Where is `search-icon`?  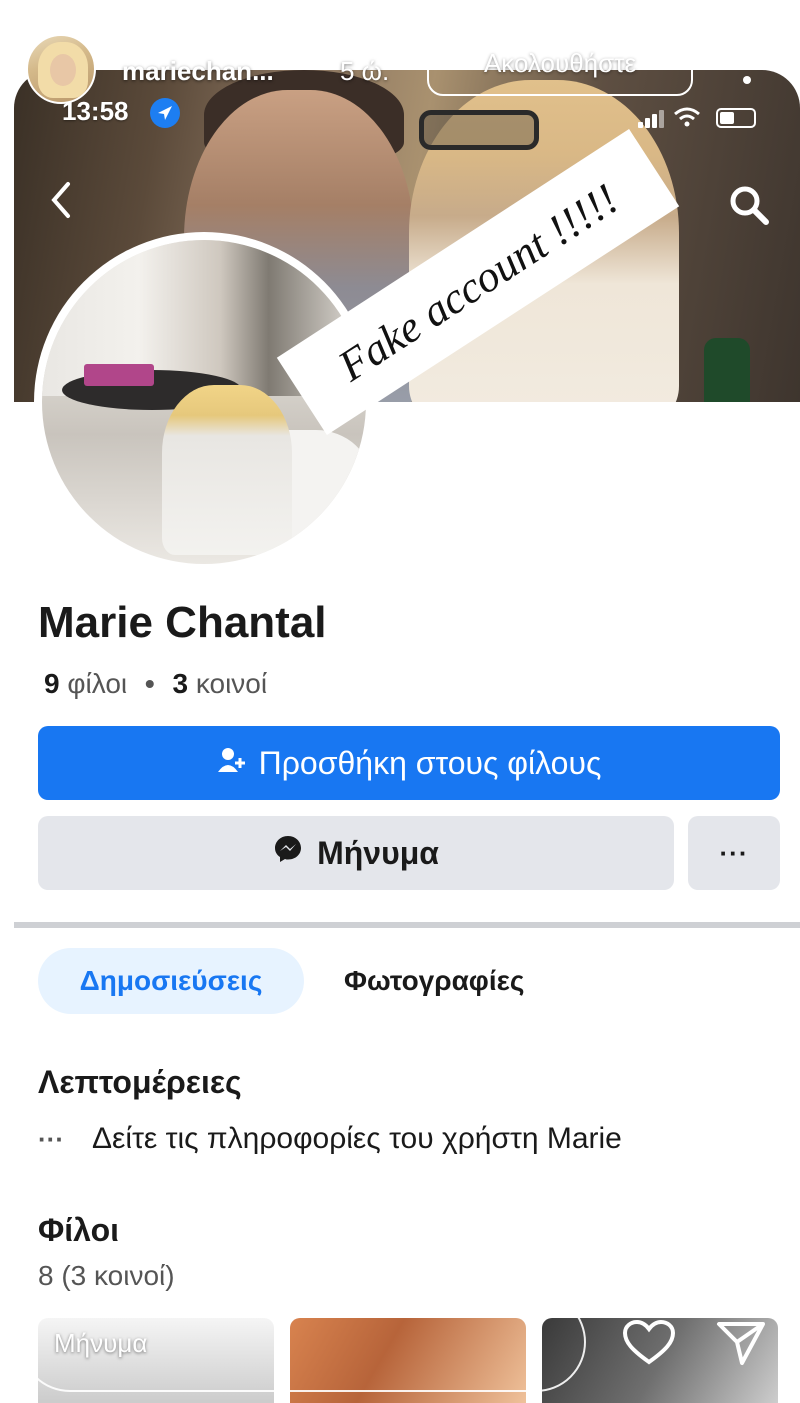
search-icon is located at coordinates (749, 205).